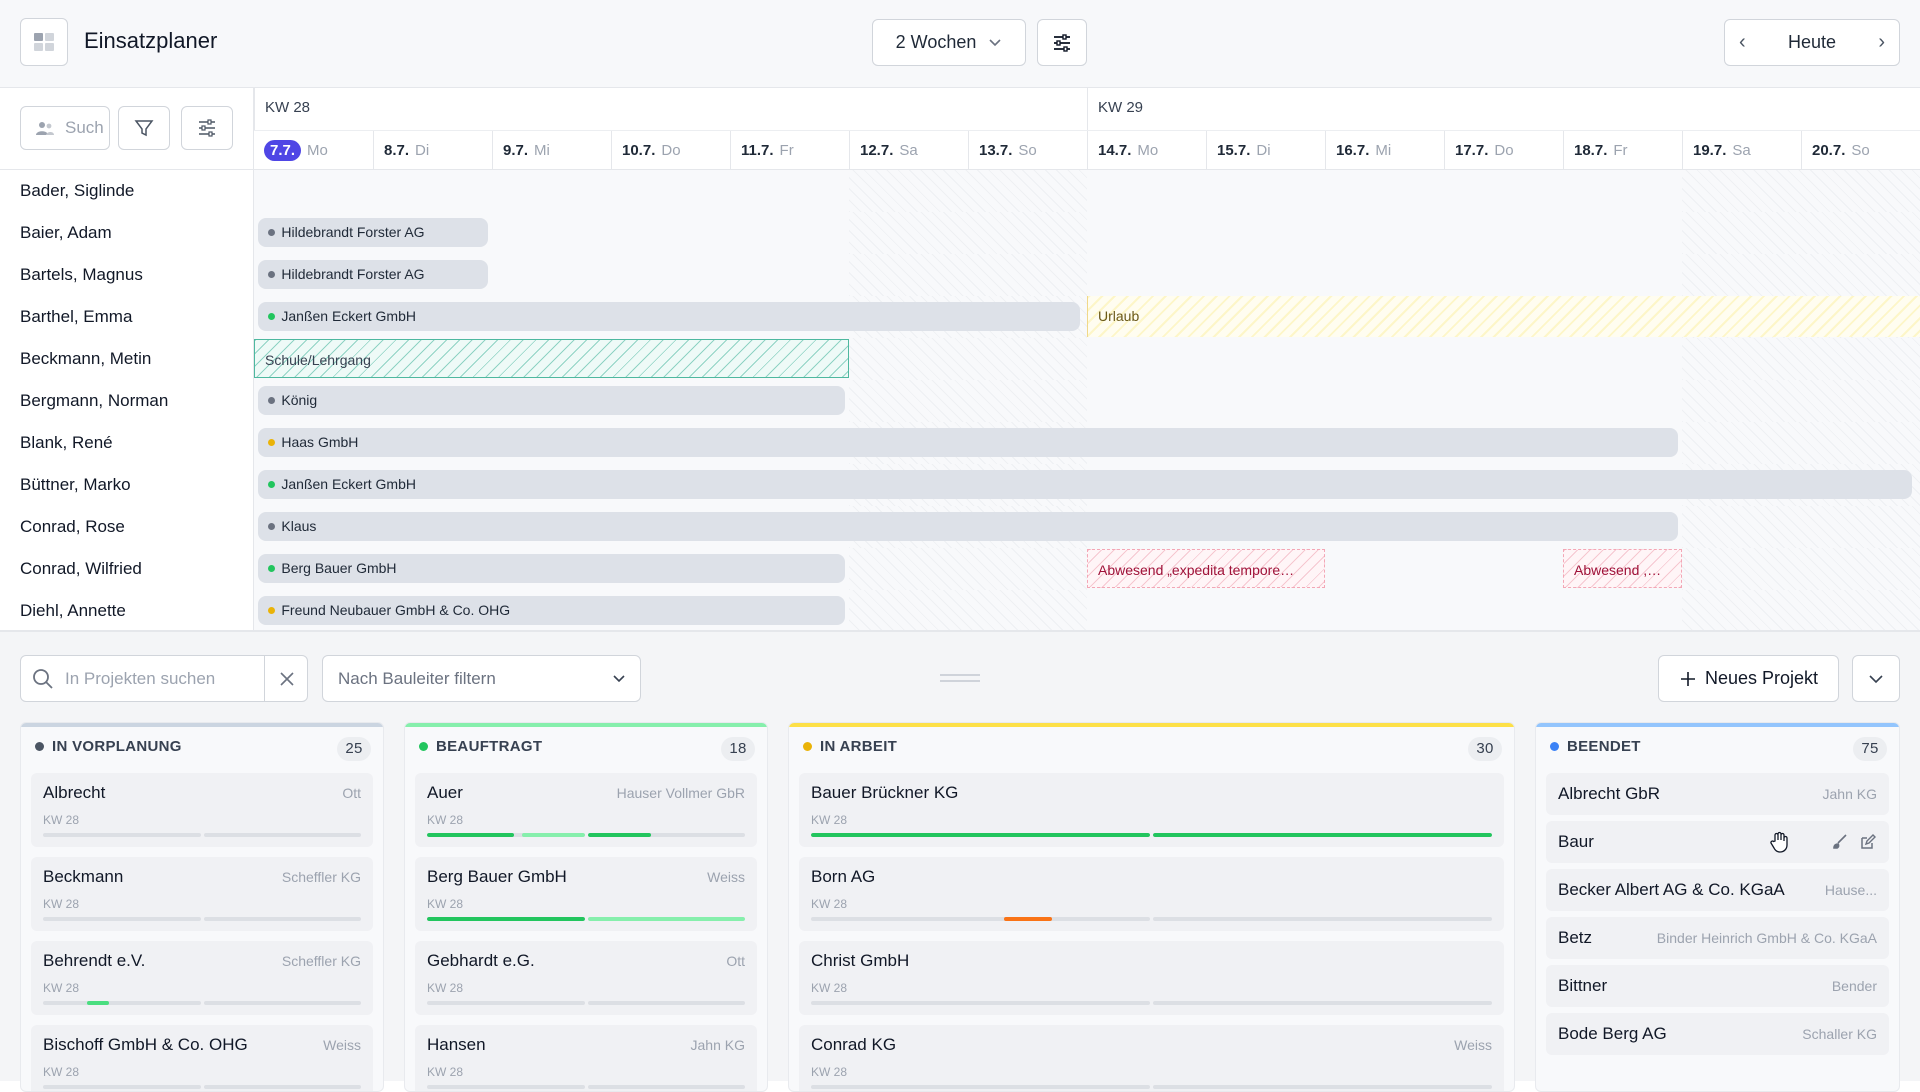  Describe the element at coordinates (127, 569) in the screenshot. I see `employee-name: Conrad, Wilfried` at that location.